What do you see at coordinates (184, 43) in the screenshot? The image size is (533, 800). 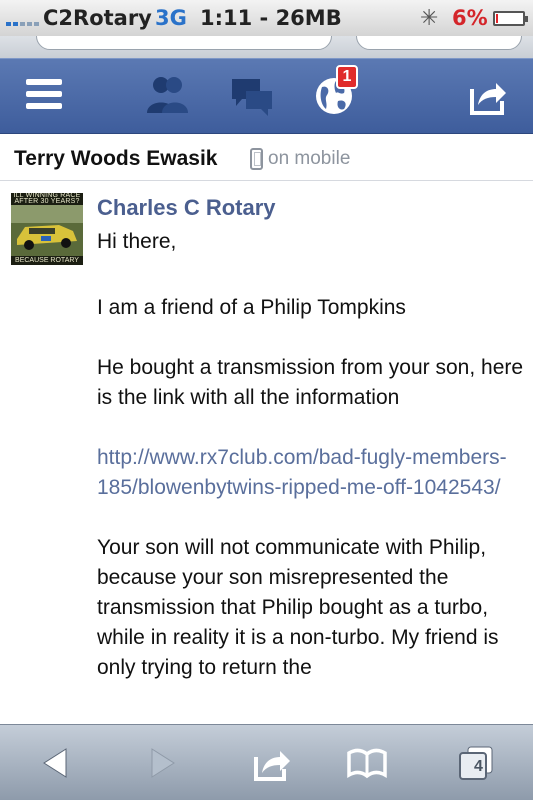 I see `url-field` at bounding box center [184, 43].